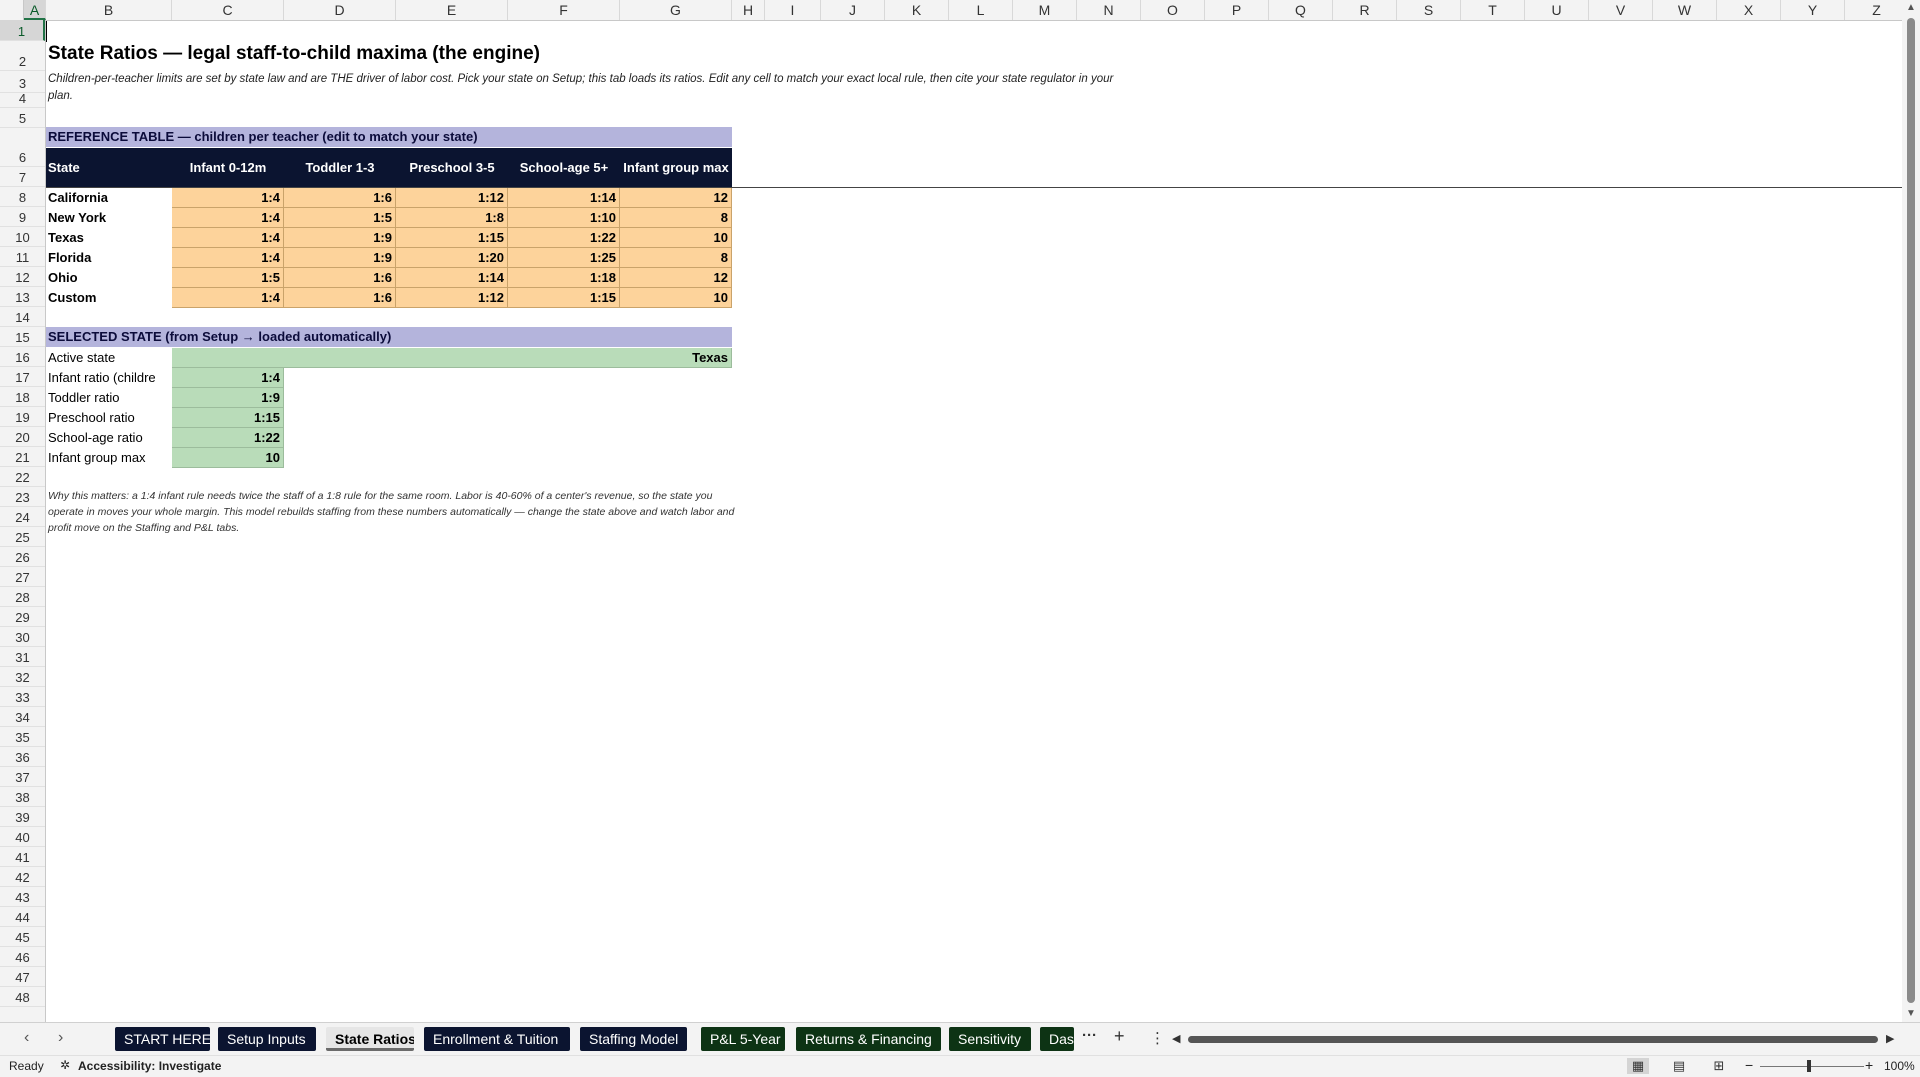 The width and height of the screenshot is (1920, 1077). What do you see at coordinates (109, 198) in the screenshot?
I see `state-name-cell: California` at bounding box center [109, 198].